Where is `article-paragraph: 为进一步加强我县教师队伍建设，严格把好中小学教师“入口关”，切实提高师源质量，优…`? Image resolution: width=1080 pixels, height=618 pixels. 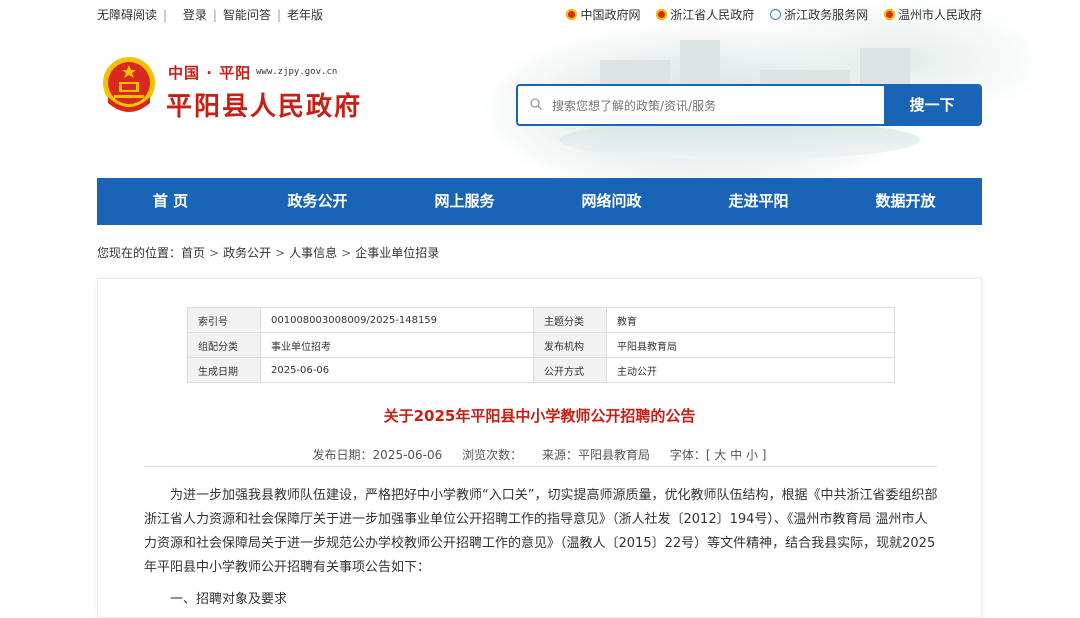
article-paragraph: 为进一步加强我县教师队伍建设，严格把好中小学教师“入口关”，切实提高师源质量，优… is located at coordinates (541, 531).